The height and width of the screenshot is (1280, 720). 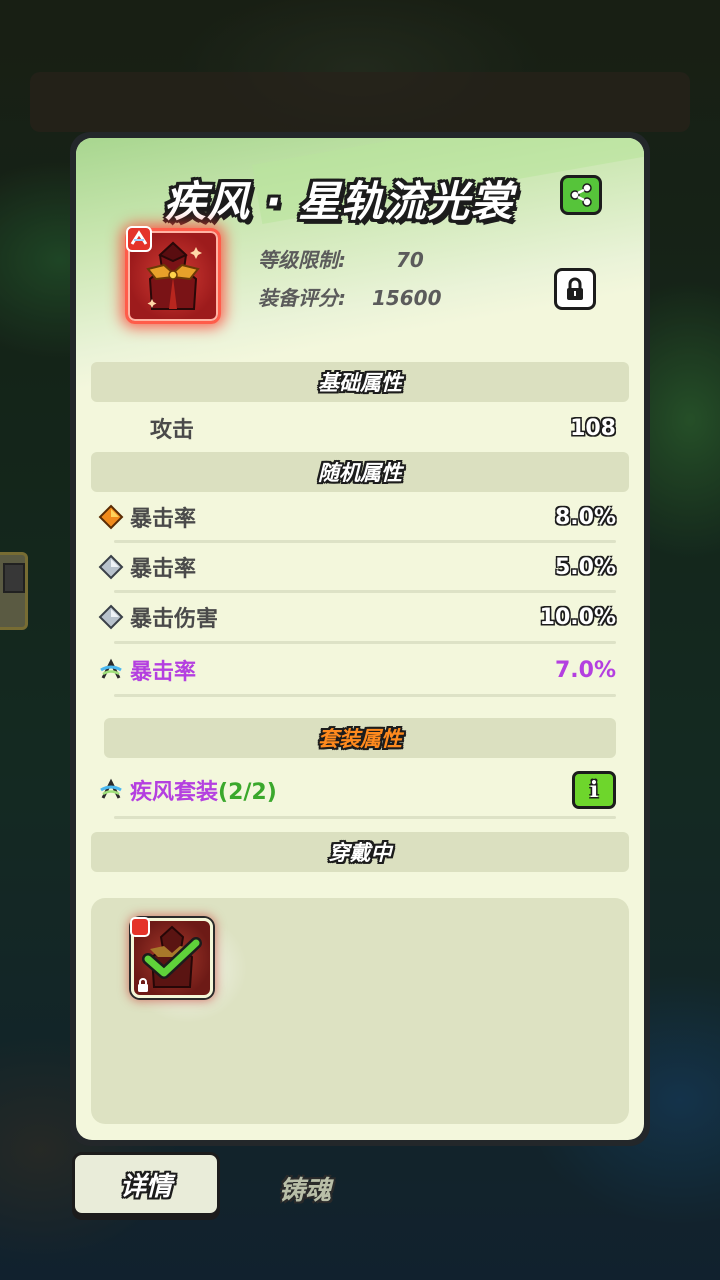 I want to click on random-stat-row: 暴击率 8.0%, so click(x=356, y=517).